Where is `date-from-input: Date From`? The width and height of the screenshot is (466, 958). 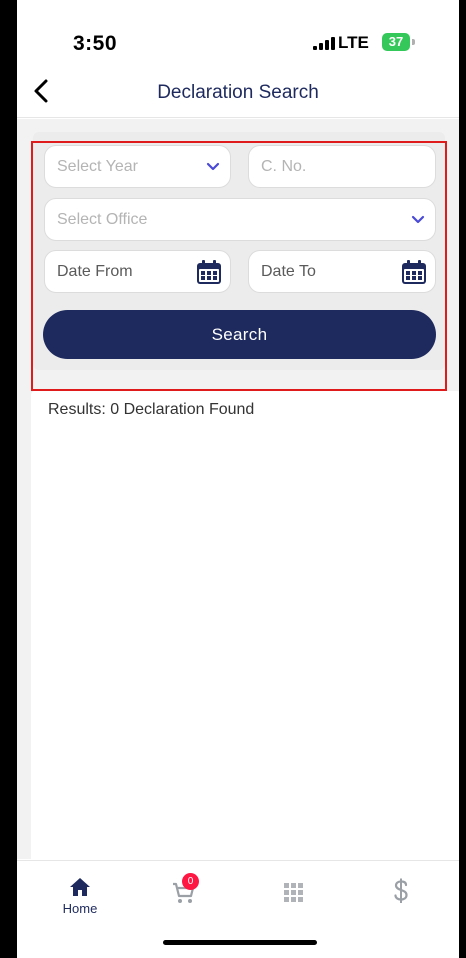 date-from-input: Date From is located at coordinates (137, 271).